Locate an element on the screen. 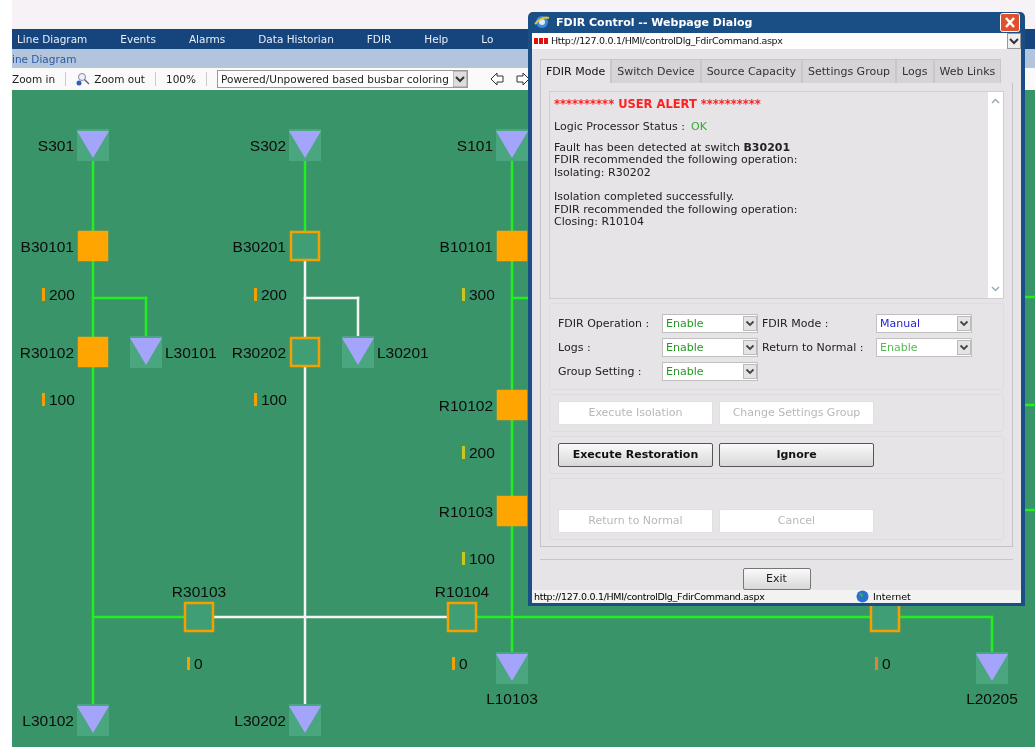 The height and width of the screenshot is (747, 1035). exit-button: Exit is located at coordinates (776, 578).